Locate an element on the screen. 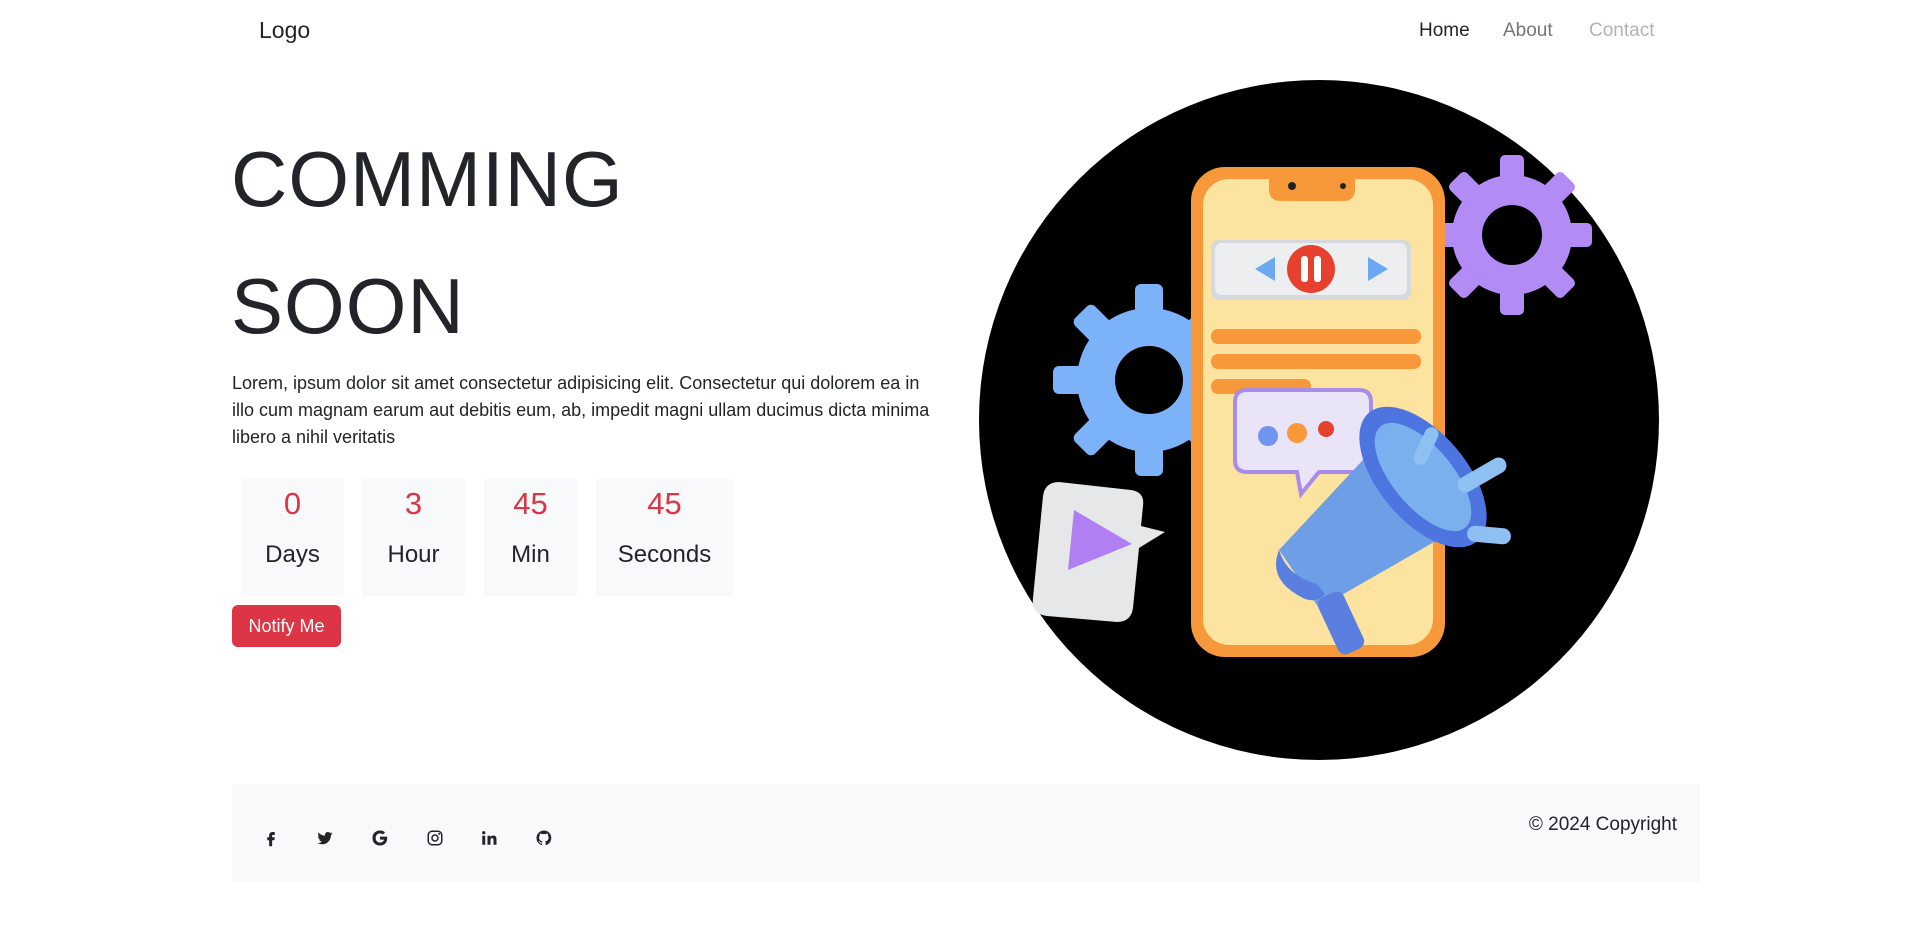 This screenshot has width=1918, height=925. countdown-hours-label: Hour is located at coordinates (413, 555).